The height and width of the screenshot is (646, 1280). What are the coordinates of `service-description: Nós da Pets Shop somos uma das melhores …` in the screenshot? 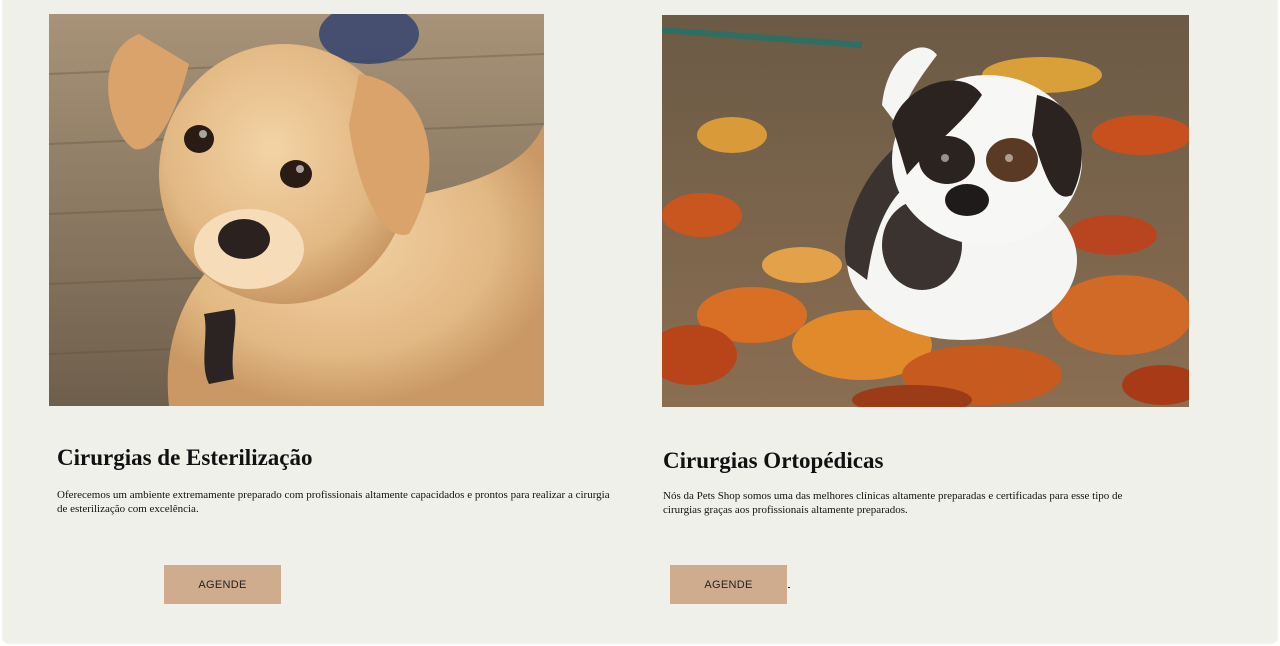 It's located at (893, 503).